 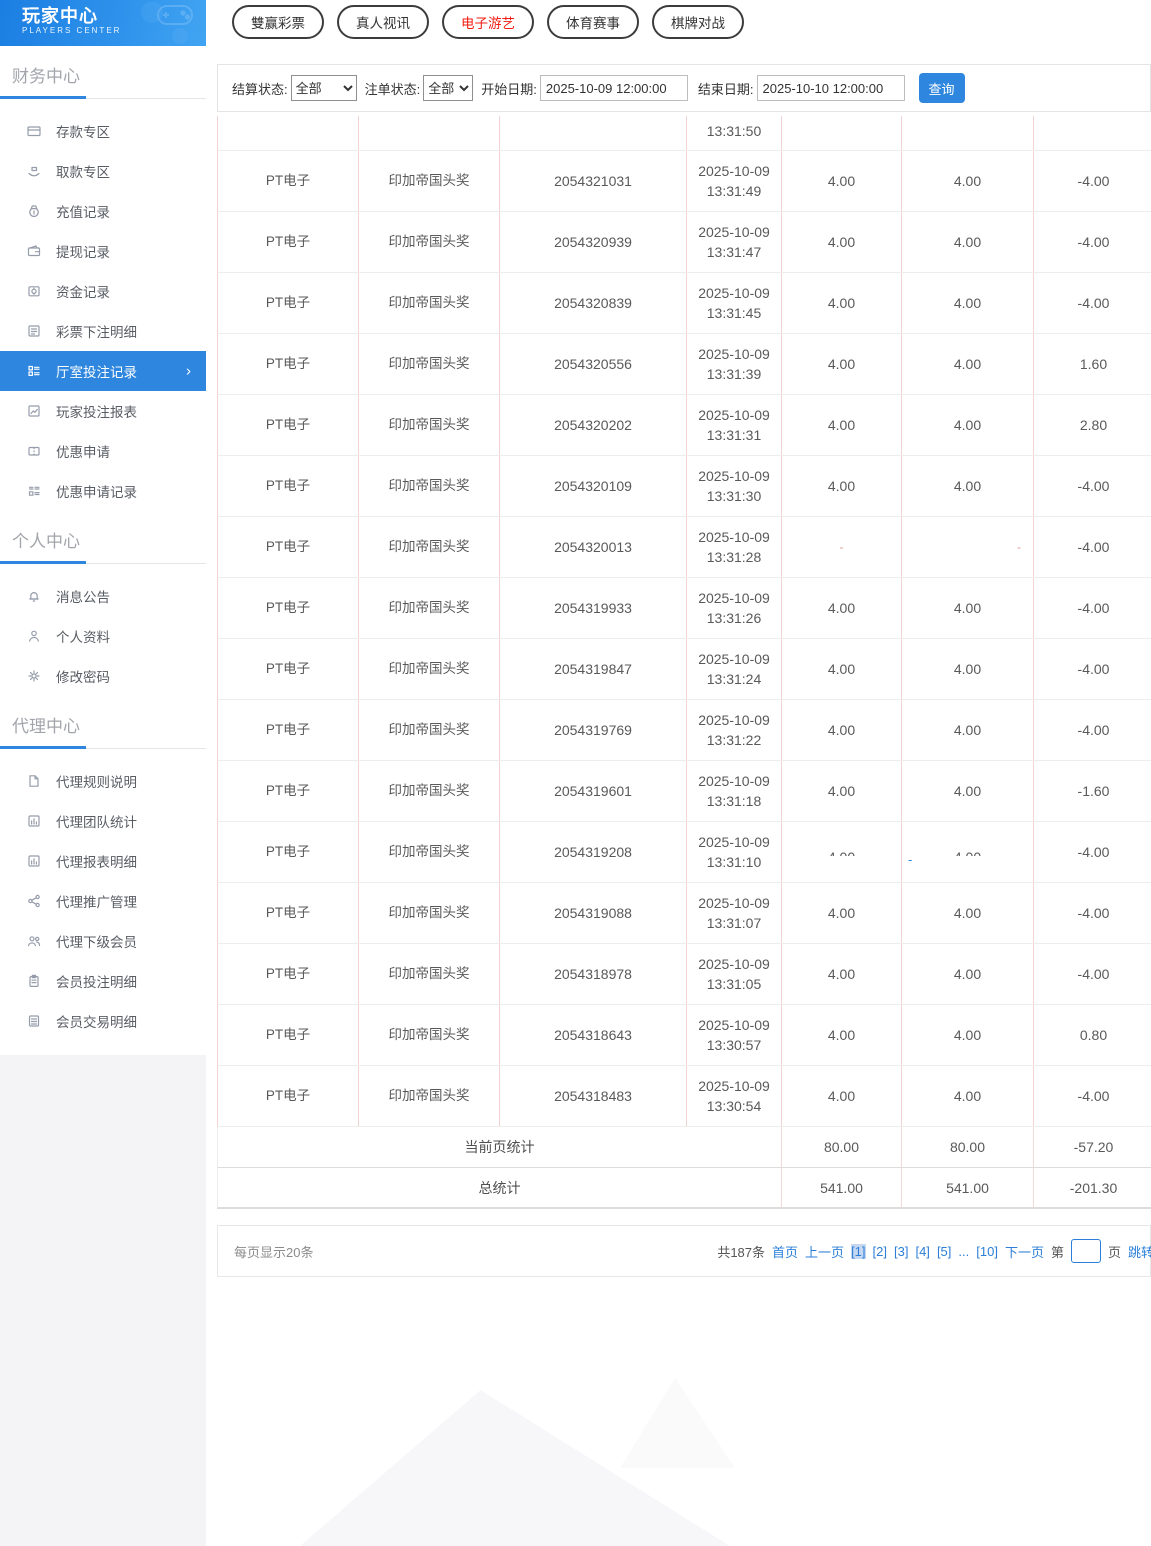 I want to click on table-cell: 2054319088, so click(x=593, y=913).